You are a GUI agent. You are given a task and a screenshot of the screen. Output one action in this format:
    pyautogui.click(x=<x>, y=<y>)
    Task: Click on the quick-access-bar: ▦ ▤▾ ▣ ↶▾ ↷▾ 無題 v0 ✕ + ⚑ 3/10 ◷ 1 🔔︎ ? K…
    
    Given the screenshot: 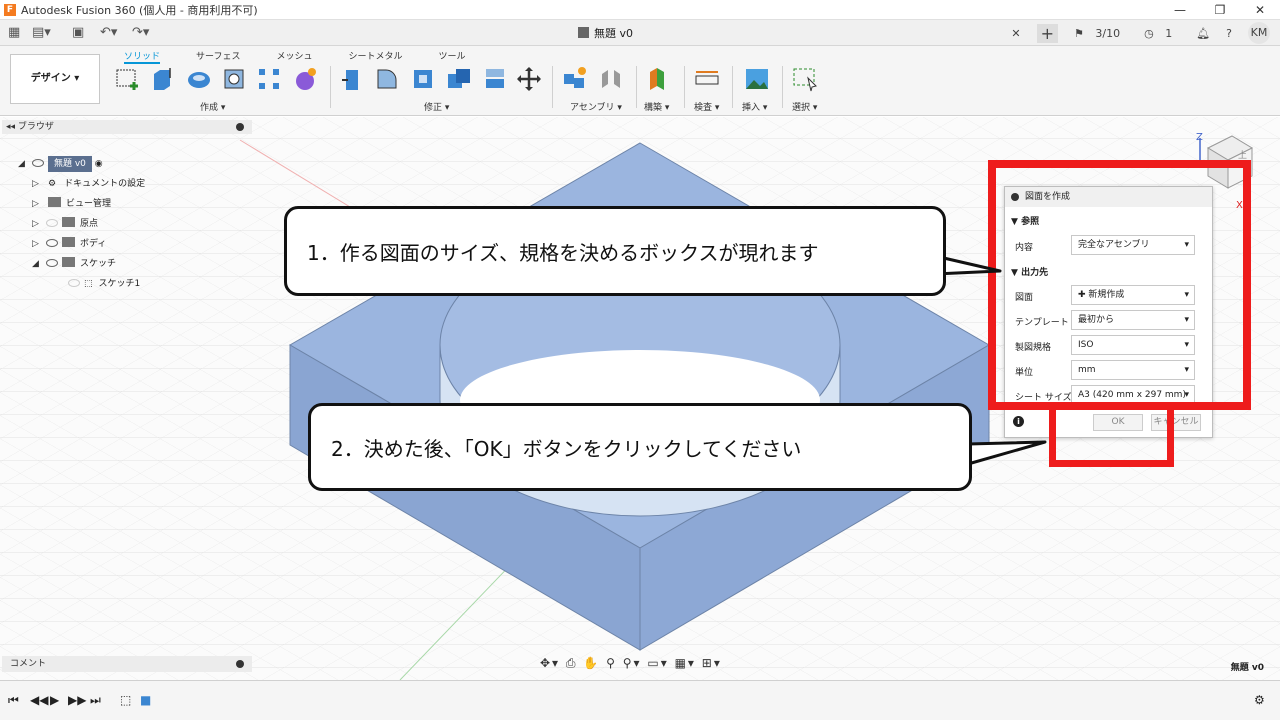 What is the action you would take?
    pyautogui.click(x=640, y=33)
    